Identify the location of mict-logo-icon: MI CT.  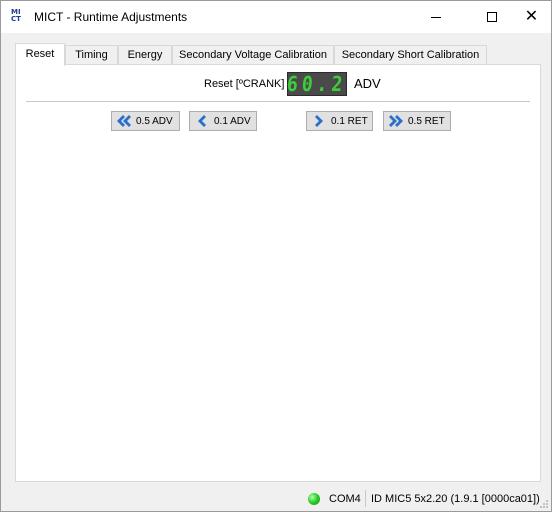
(19, 16).